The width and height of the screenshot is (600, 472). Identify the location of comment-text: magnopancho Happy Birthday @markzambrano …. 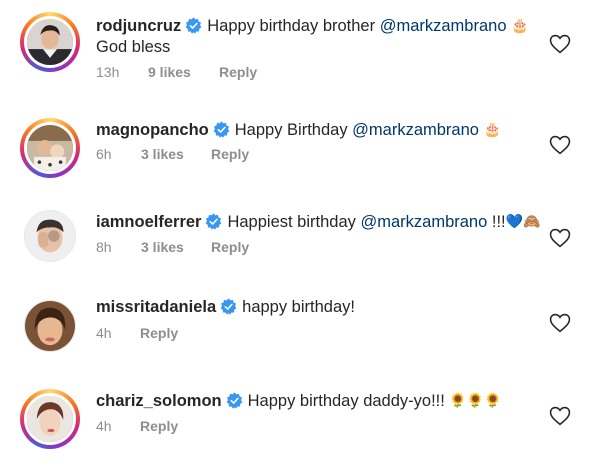
(298, 129).